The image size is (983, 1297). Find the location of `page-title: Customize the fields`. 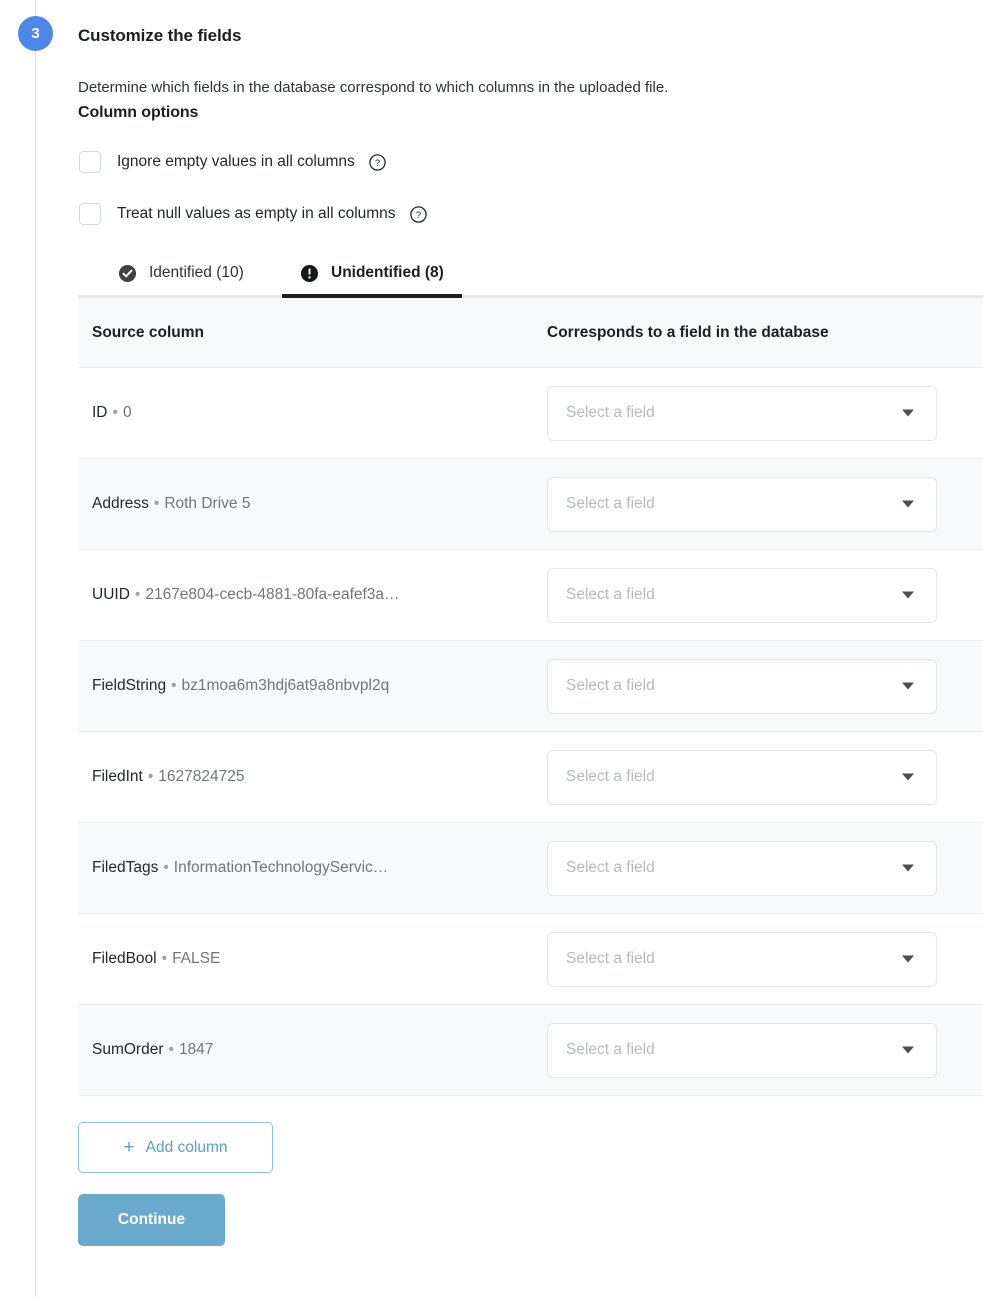

page-title: Customize the fields is located at coordinates (160, 35).